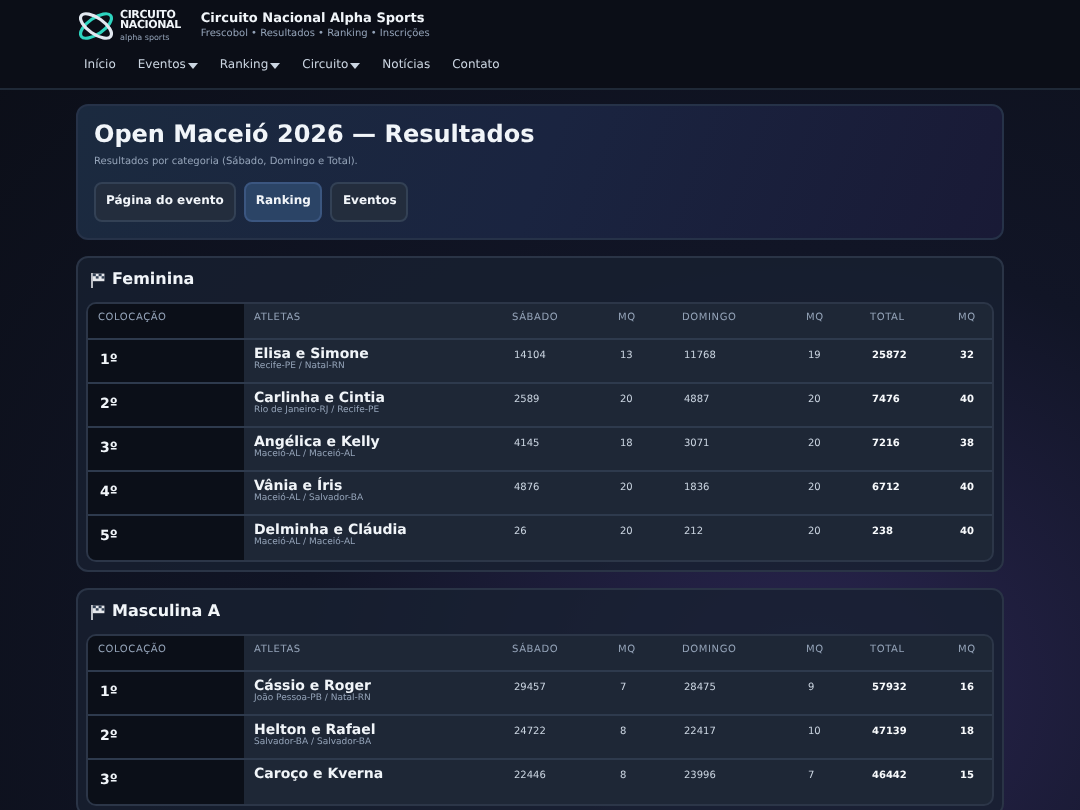  I want to click on category-title: Masculina A, so click(166, 611).